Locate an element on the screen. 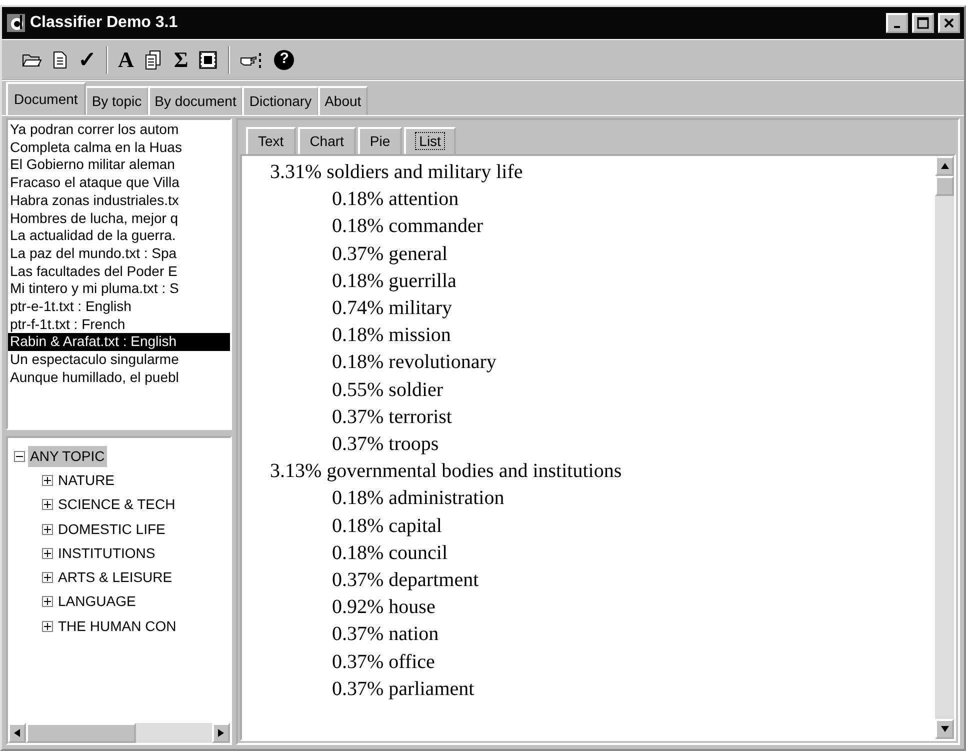  tab: Dictionary is located at coordinates (280, 100).